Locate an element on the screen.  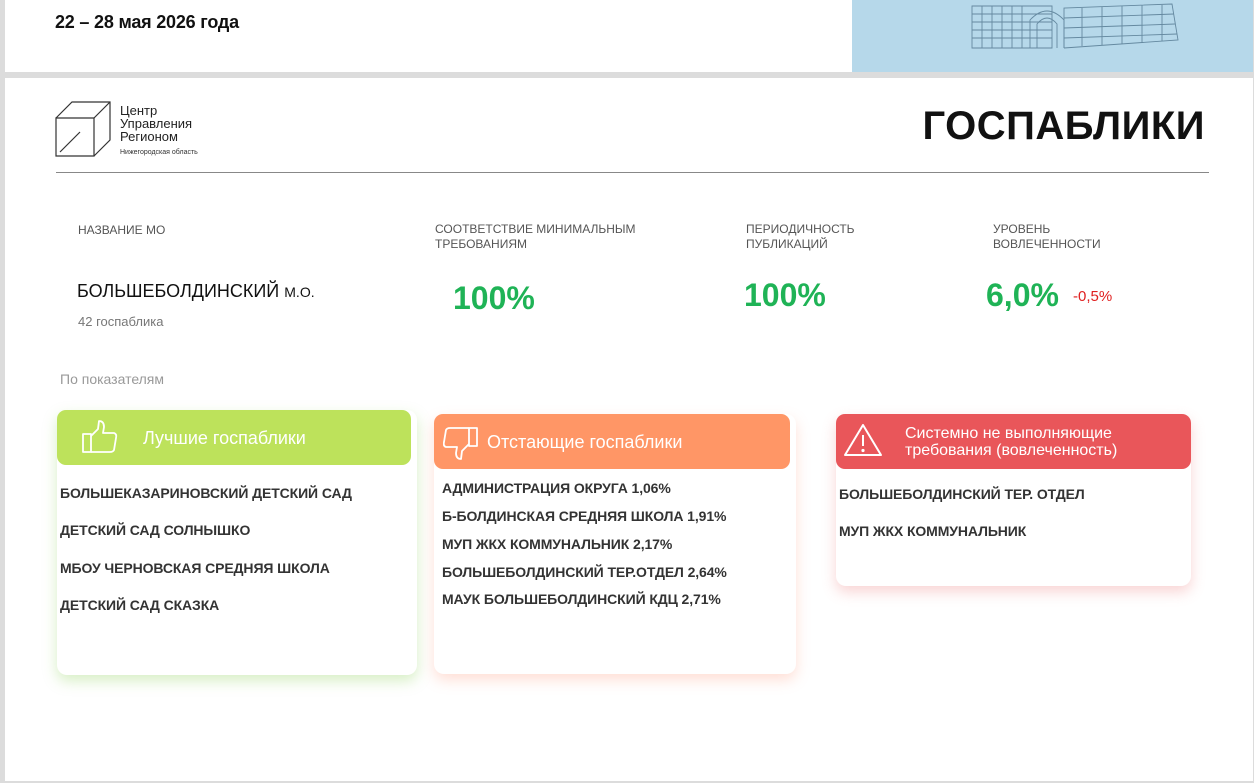
lagging-publics-header: Отстающие госпаблики is located at coordinates (612, 441).